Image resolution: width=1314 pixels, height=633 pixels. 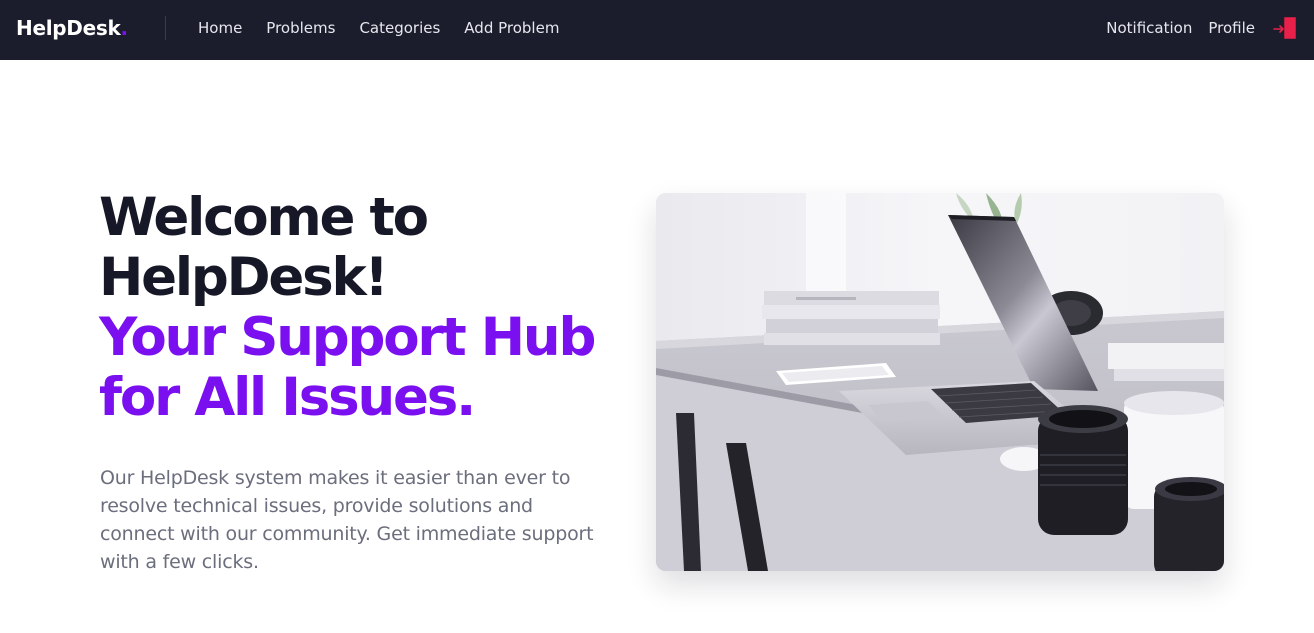 What do you see at coordinates (1201, 28) in the screenshot?
I see `nav-right: Notification Profile` at bounding box center [1201, 28].